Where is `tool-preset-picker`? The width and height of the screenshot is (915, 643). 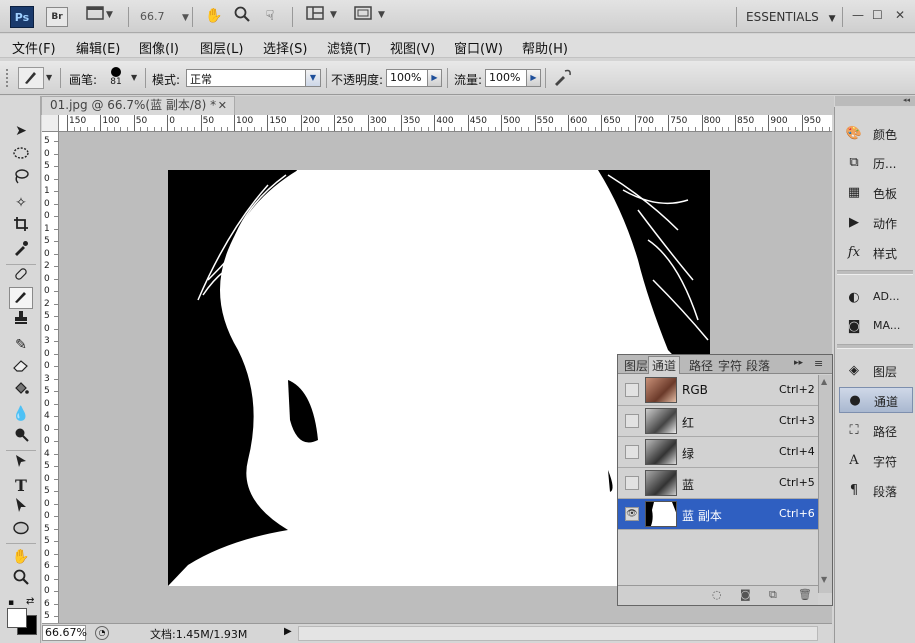 tool-preset-picker is located at coordinates (31, 78).